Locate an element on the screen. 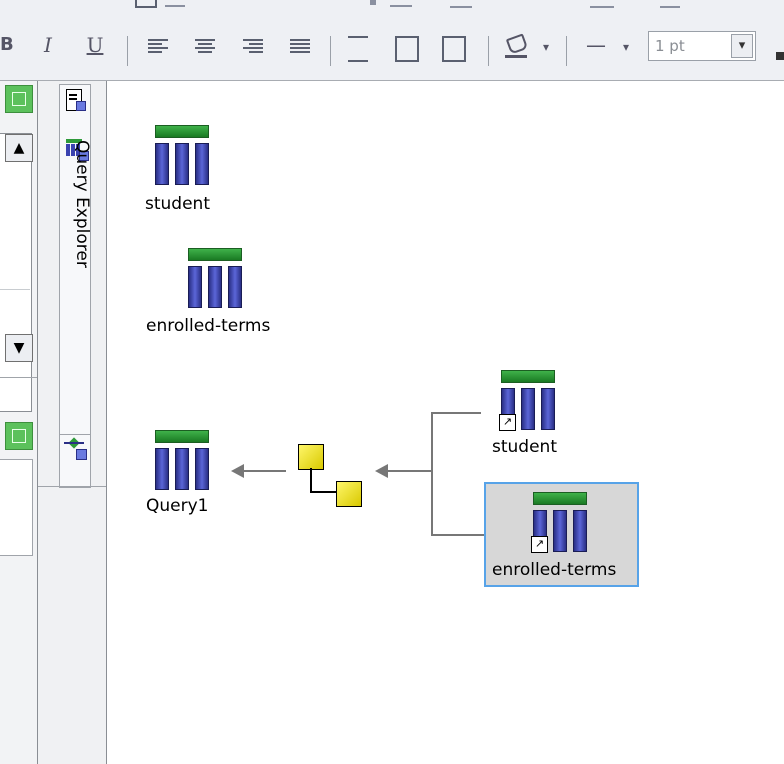  connector-bracket is located at coordinates (432, 474).